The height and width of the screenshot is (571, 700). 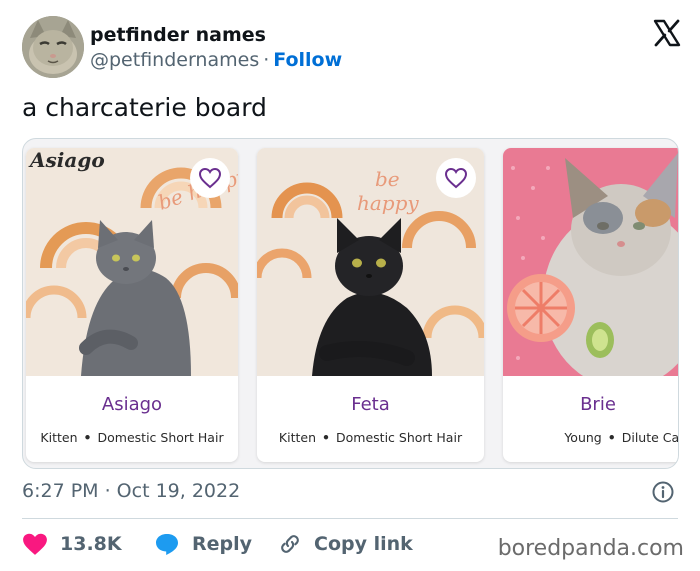 What do you see at coordinates (167, 544) in the screenshot?
I see `reply-bubble-icon` at bounding box center [167, 544].